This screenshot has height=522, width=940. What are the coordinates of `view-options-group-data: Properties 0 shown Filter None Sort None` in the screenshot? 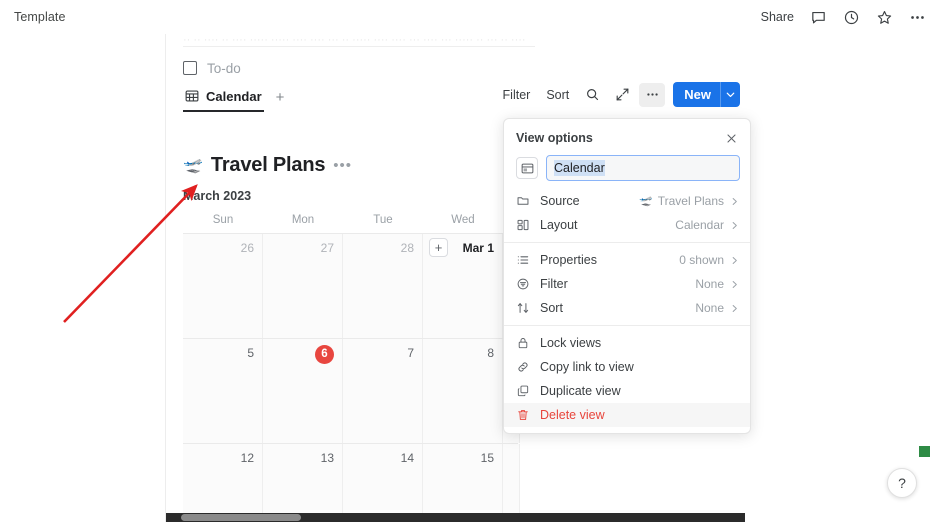 It's located at (627, 284).